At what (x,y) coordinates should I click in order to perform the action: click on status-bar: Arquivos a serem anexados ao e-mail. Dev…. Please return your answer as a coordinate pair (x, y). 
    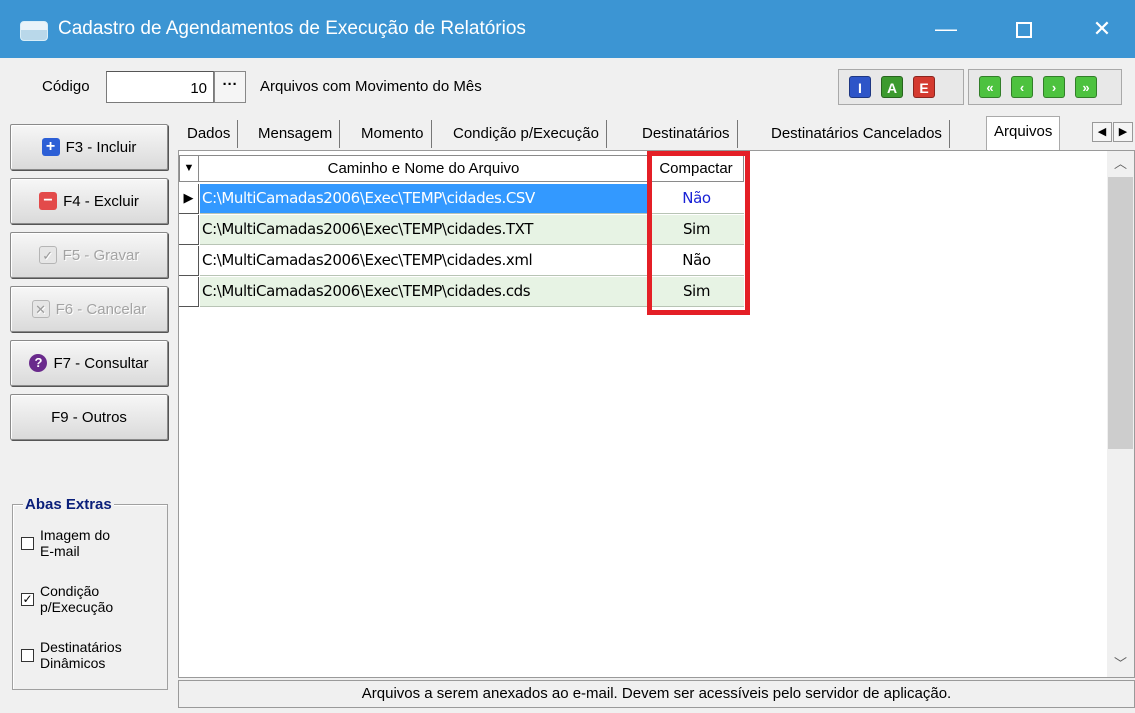
    Looking at the image, I should click on (656, 694).